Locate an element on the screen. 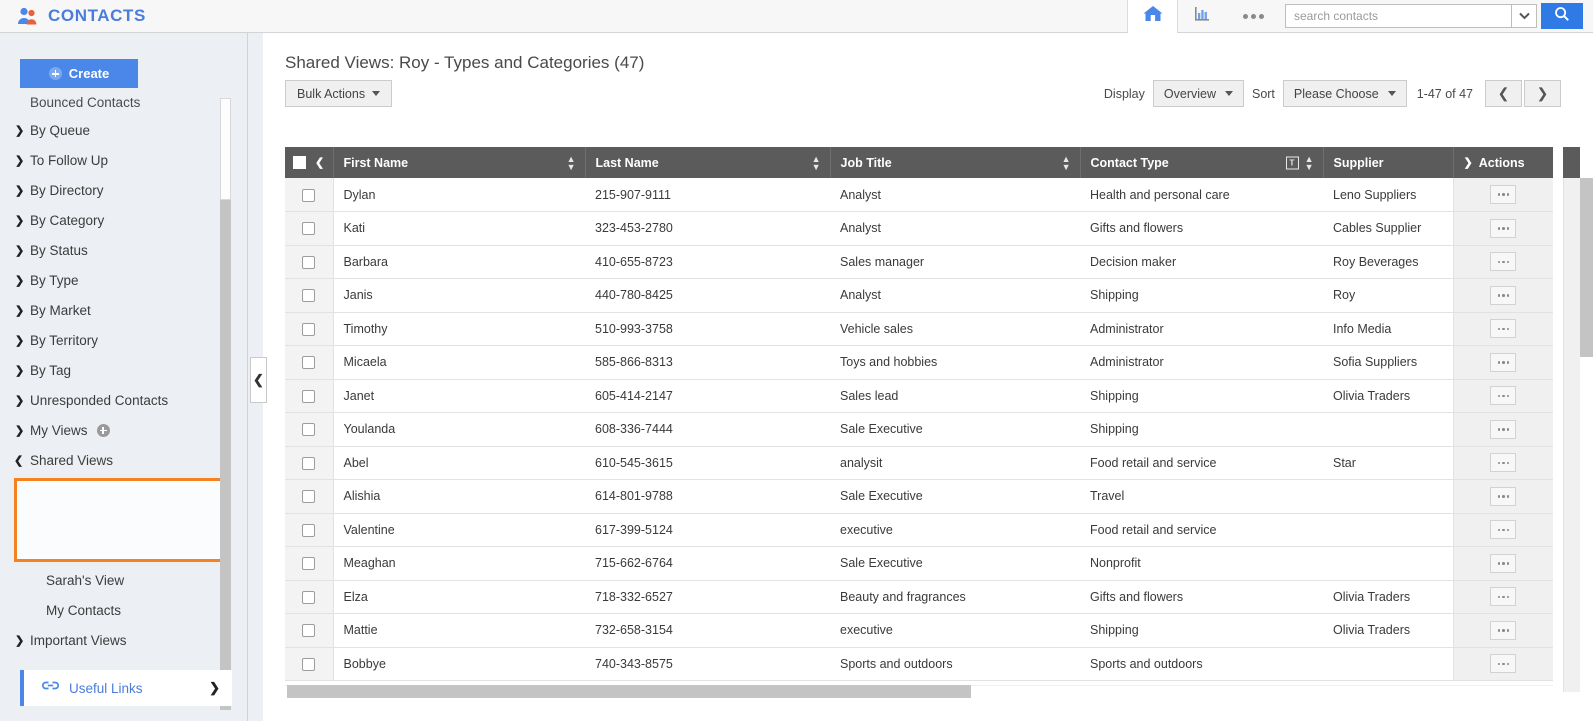 Image resolution: width=1593 pixels, height=721 pixels. sidebar-item-my-contacts: My Contacts is located at coordinates (116, 610).